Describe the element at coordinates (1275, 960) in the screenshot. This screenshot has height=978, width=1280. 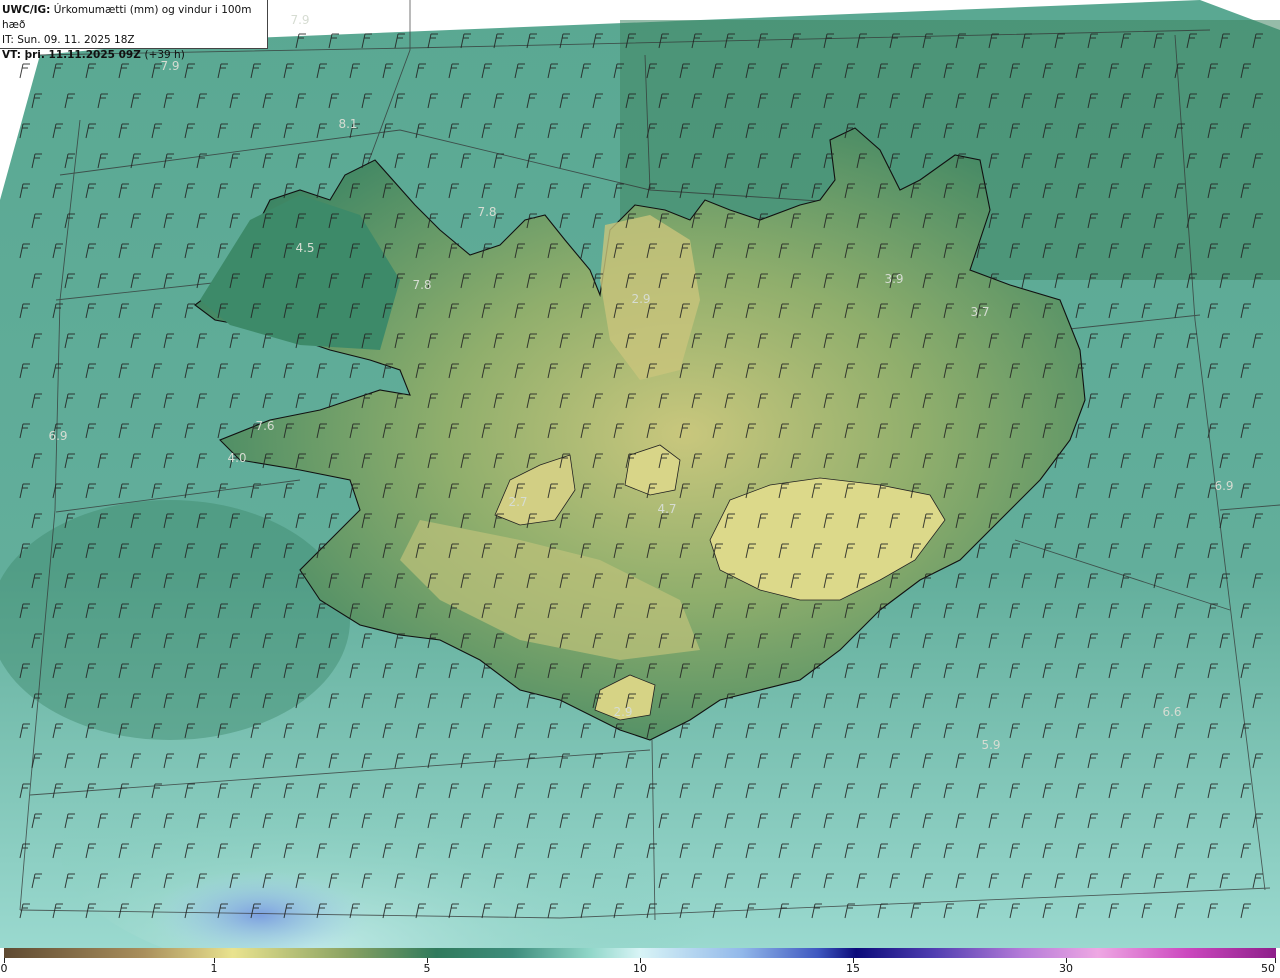
I see `colorbar-tick` at that location.